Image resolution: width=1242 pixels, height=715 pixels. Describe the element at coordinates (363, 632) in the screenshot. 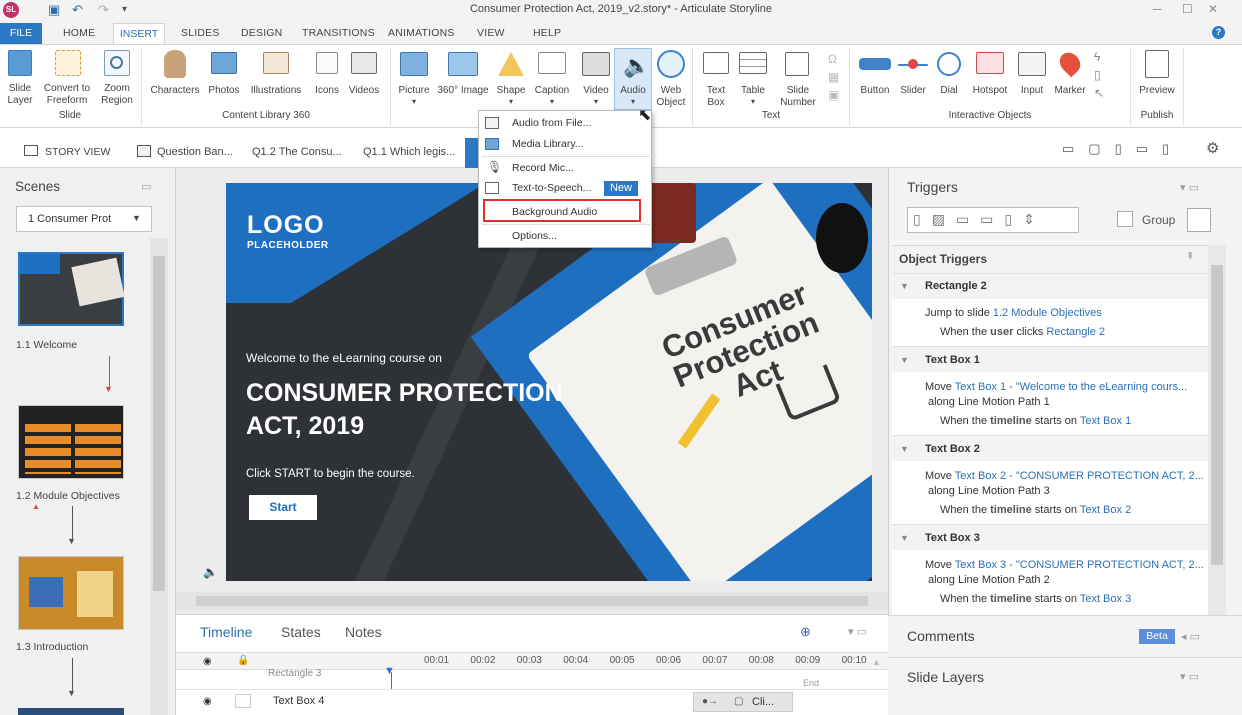

I see `tab-notes: Notes` at that location.